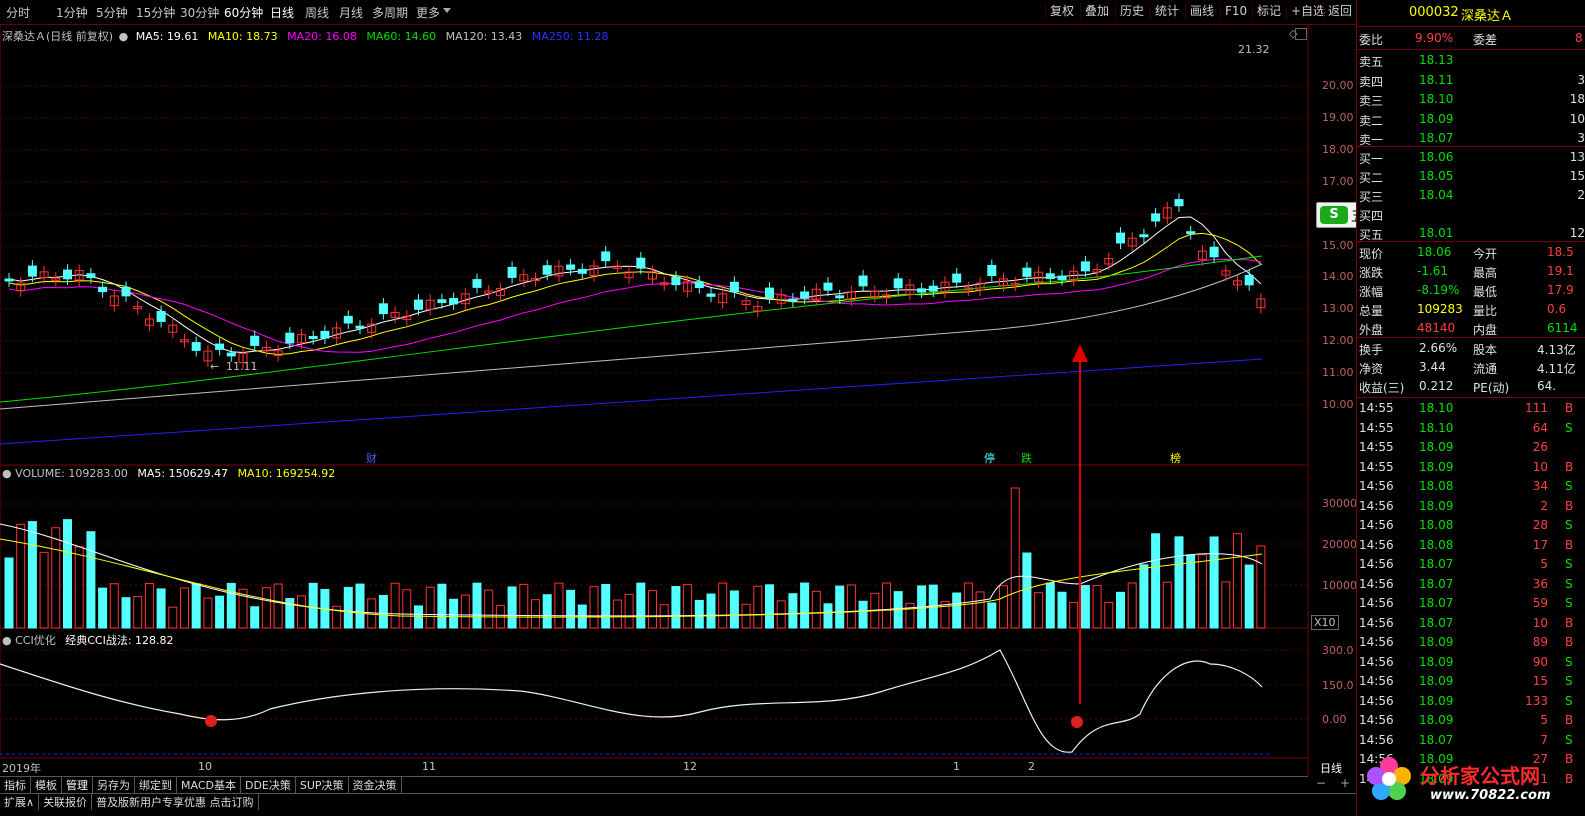 Image resolution: width=1585 pixels, height=816 pixels. What do you see at coordinates (1201, 11) in the screenshot?
I see `draw-line-button: 画线` at bounding box center [1201, 11].